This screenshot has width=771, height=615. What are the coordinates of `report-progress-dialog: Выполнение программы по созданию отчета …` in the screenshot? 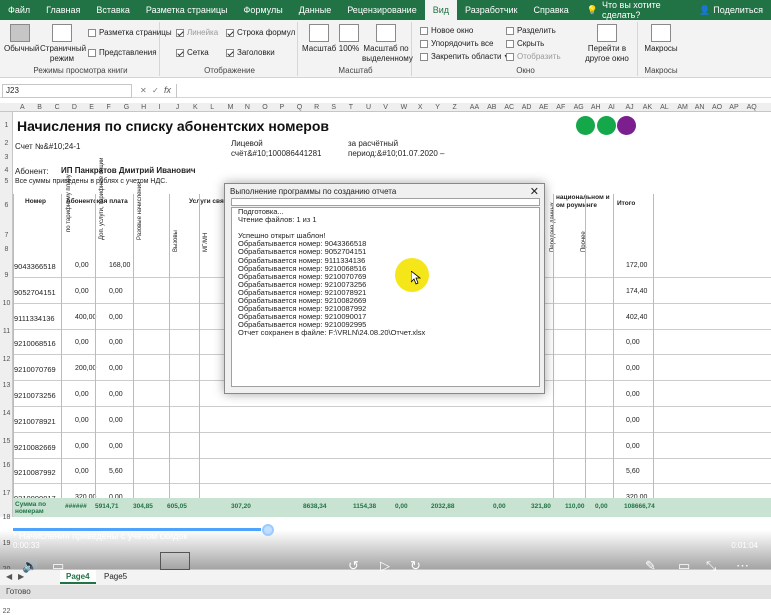 It's located at (384, 288).